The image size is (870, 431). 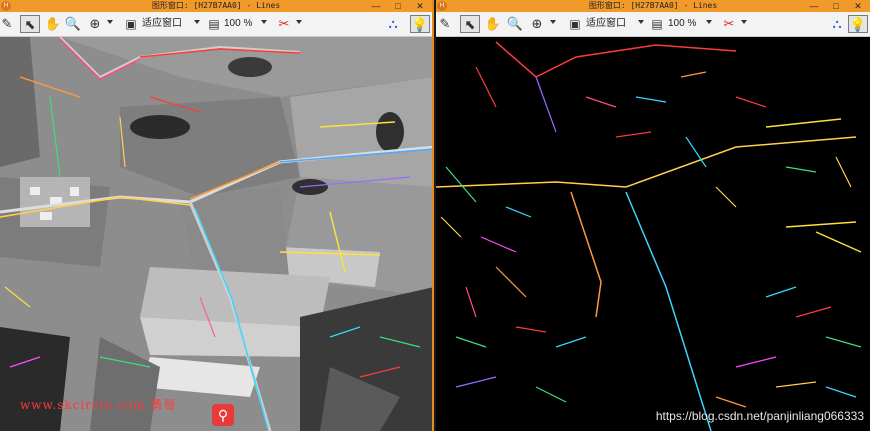 What do you see at coordinates (759, 416) in the screenshot?
I see `watermark-url: https://blog.csdn.net/panjinliang066333` at bounding box center [759, 416].